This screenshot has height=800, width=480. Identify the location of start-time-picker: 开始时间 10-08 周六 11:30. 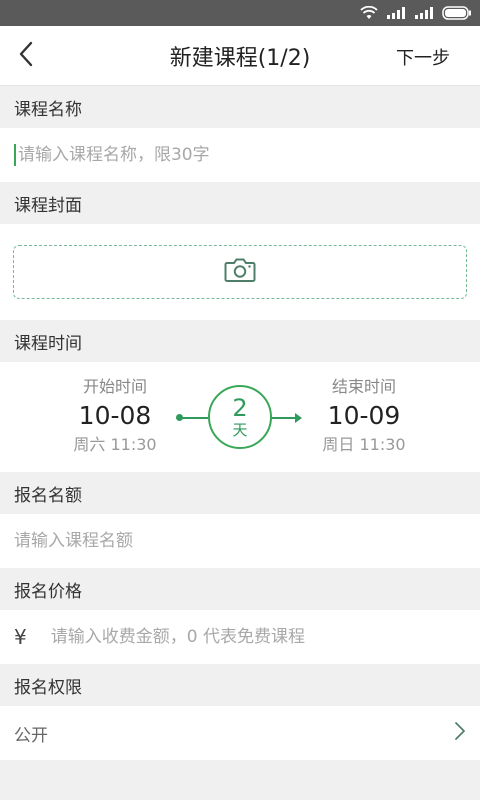
(115, 416).